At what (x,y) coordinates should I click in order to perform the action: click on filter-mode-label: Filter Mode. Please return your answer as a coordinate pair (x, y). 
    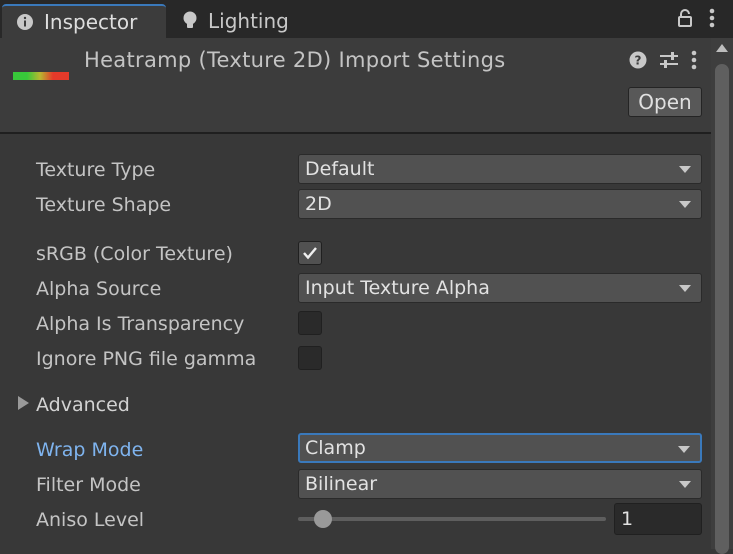
    Looking at the image, I should click on (88, 485).